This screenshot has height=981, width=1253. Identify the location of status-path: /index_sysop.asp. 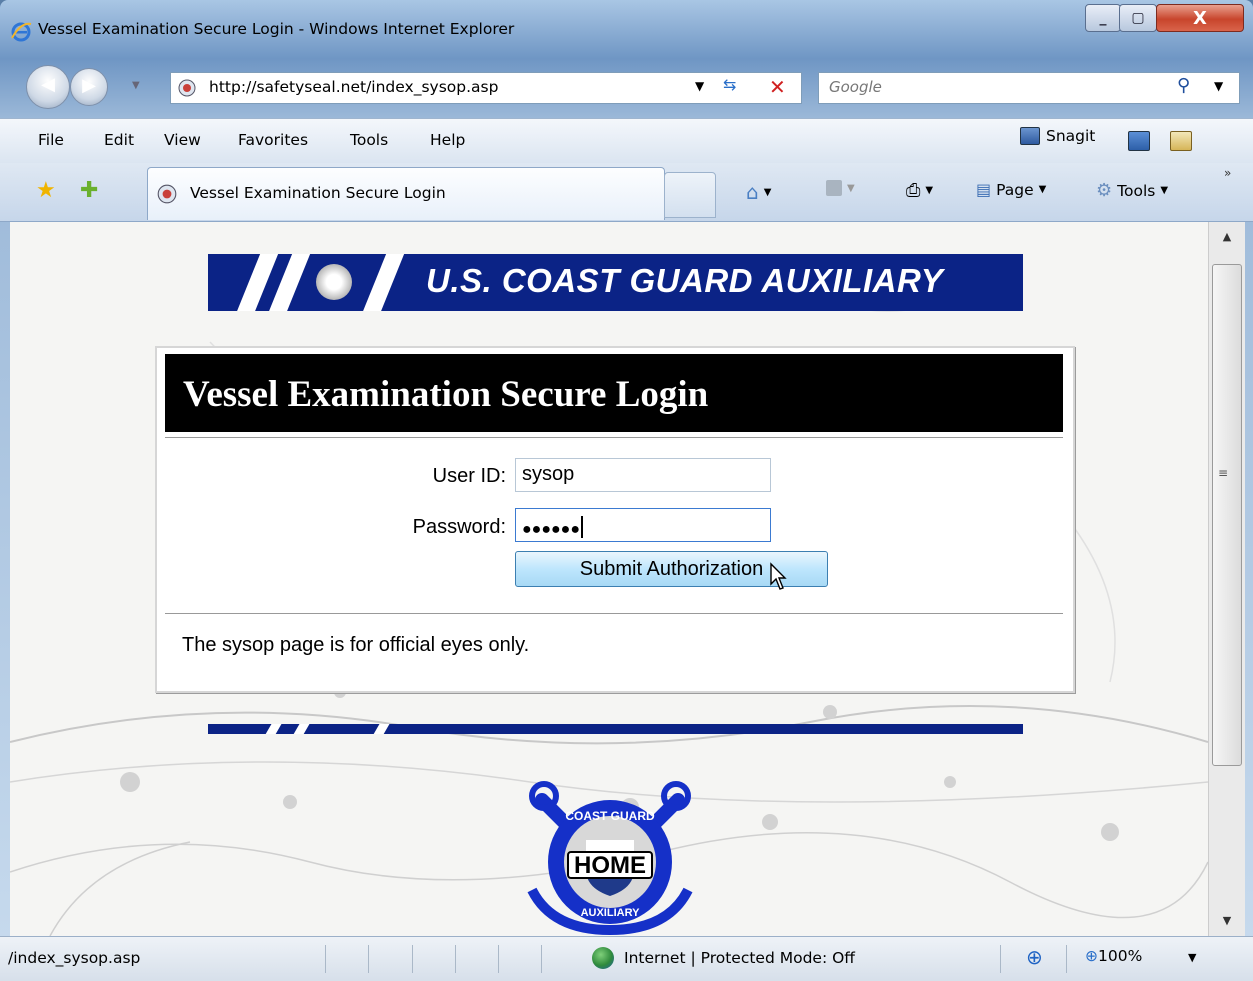
(74, 958).